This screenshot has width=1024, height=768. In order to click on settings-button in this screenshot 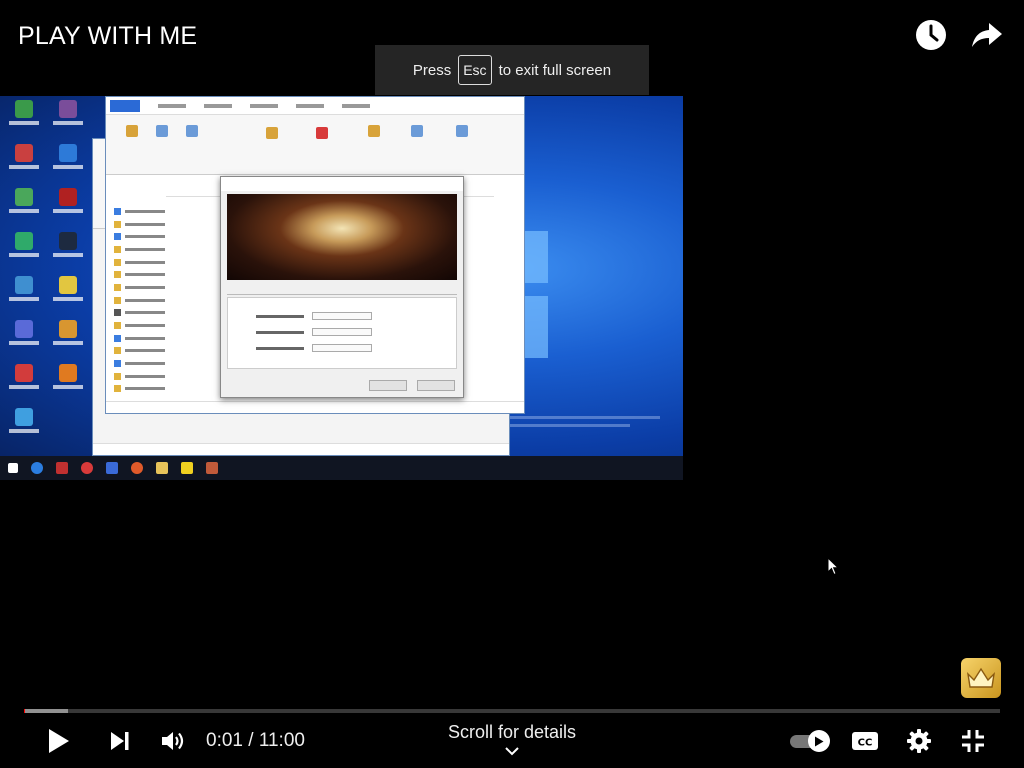, I will do `click(919, 741)`.